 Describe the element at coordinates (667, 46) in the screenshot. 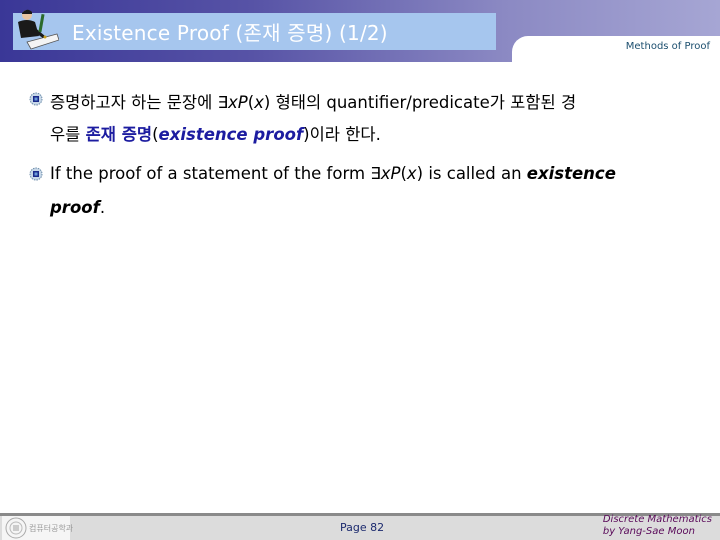

I see `section-label: Methods of Proof` at that location.